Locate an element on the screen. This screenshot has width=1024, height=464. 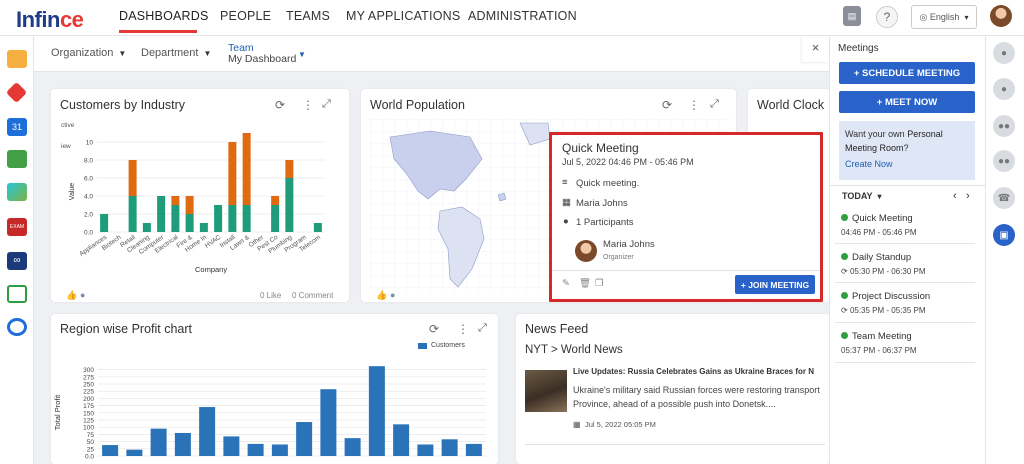
nav-teams: TEAMS is located at coordinates (308, 16).